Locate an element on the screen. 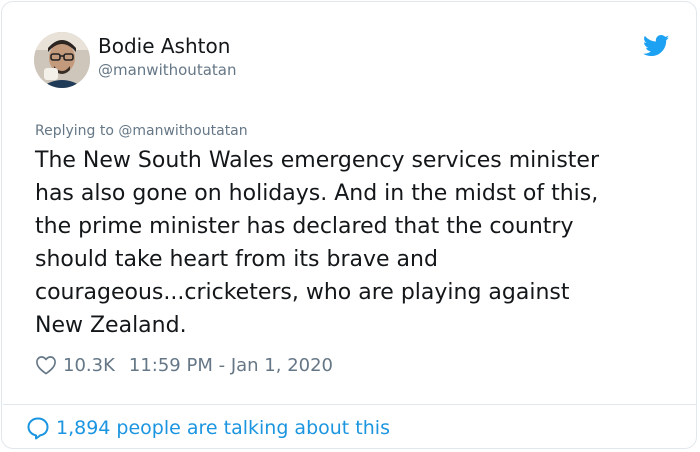 Image resolution: width=700 pixels, height=452 pixels. like-count: 10.3K is located at coordinates (89, 365).